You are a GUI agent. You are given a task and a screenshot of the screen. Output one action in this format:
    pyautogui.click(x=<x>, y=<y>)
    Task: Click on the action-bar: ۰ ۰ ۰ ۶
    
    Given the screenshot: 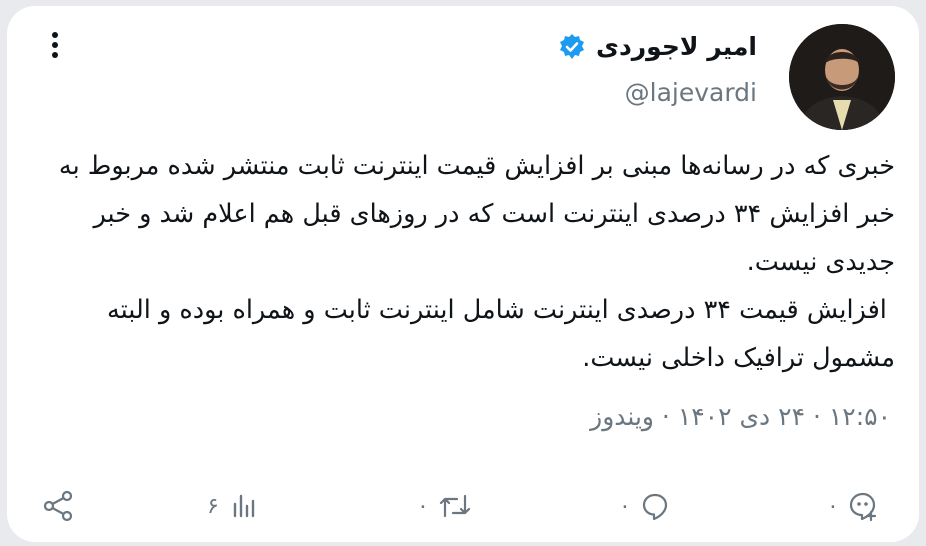 What is the action you would take?
    pyautogui.click(x=463, y=508)
    